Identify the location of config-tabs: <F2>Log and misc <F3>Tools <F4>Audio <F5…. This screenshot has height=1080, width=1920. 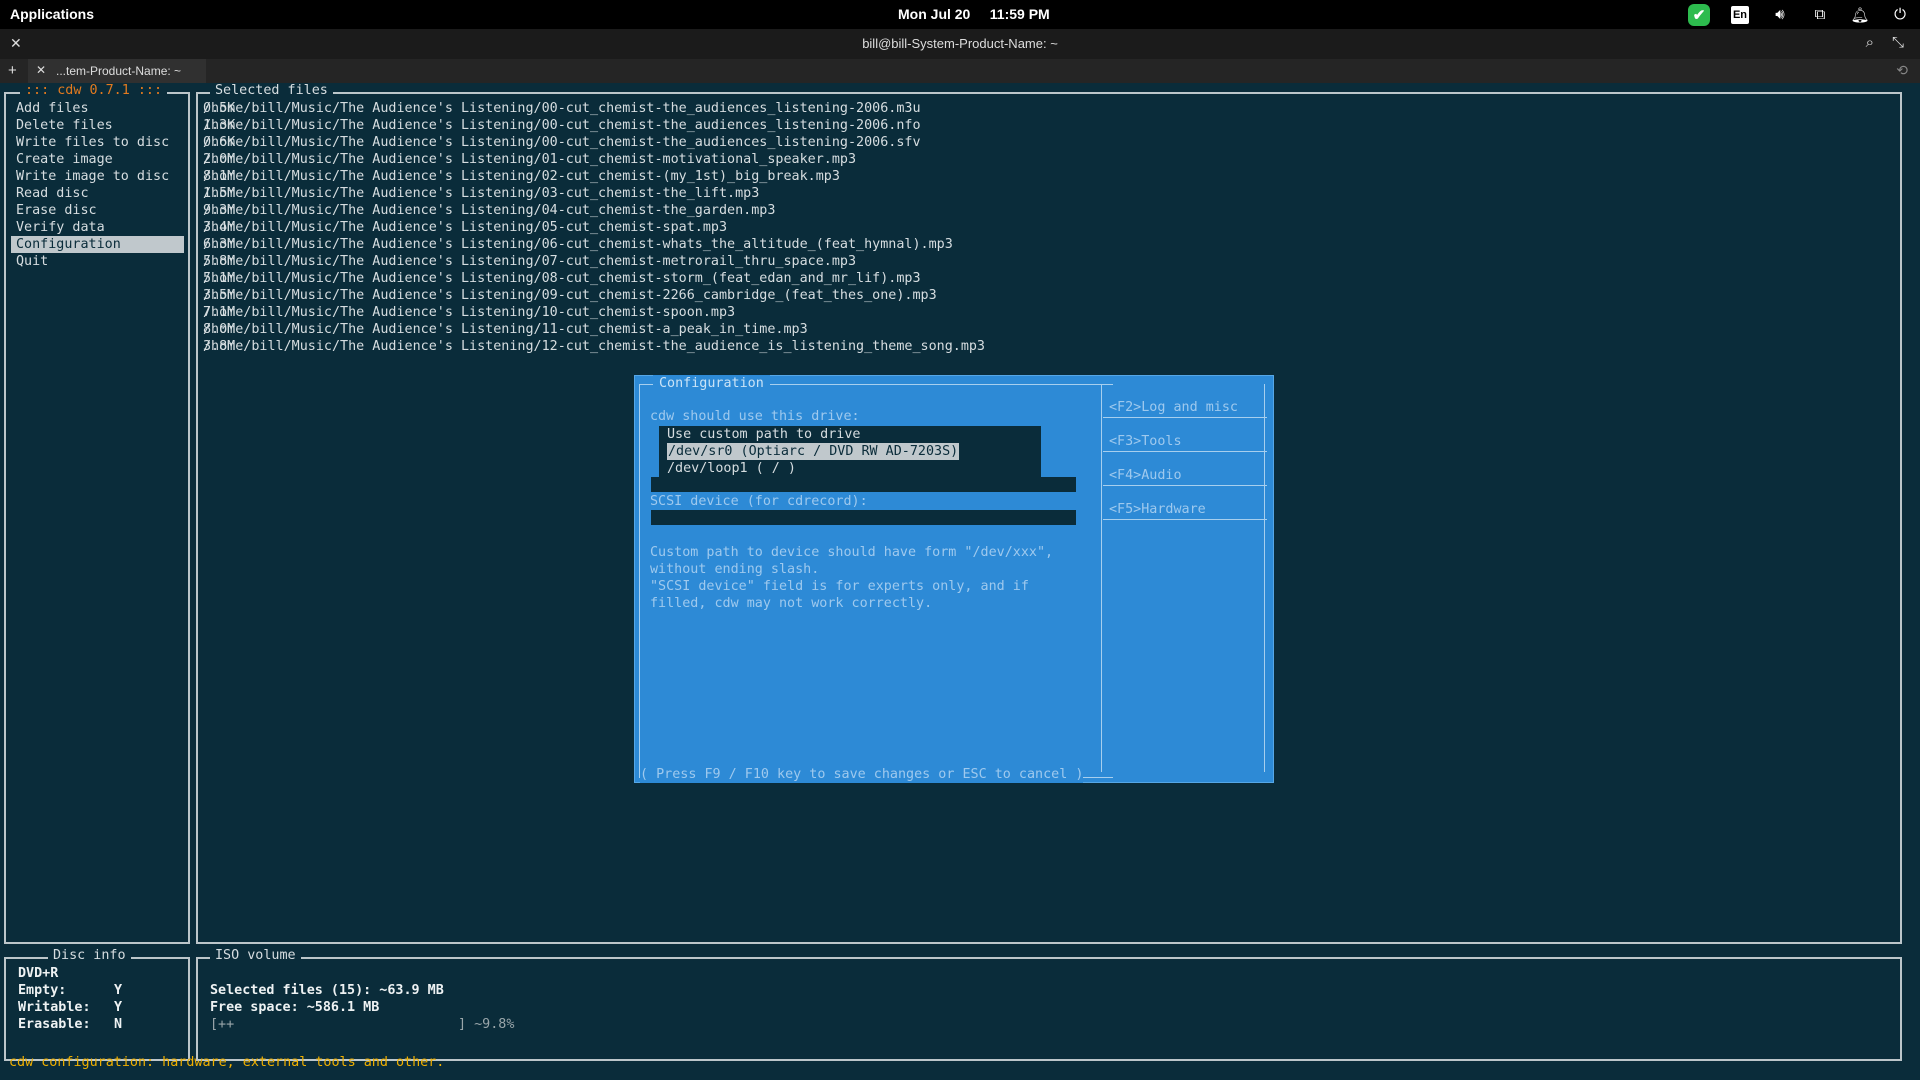
(1185, 582).